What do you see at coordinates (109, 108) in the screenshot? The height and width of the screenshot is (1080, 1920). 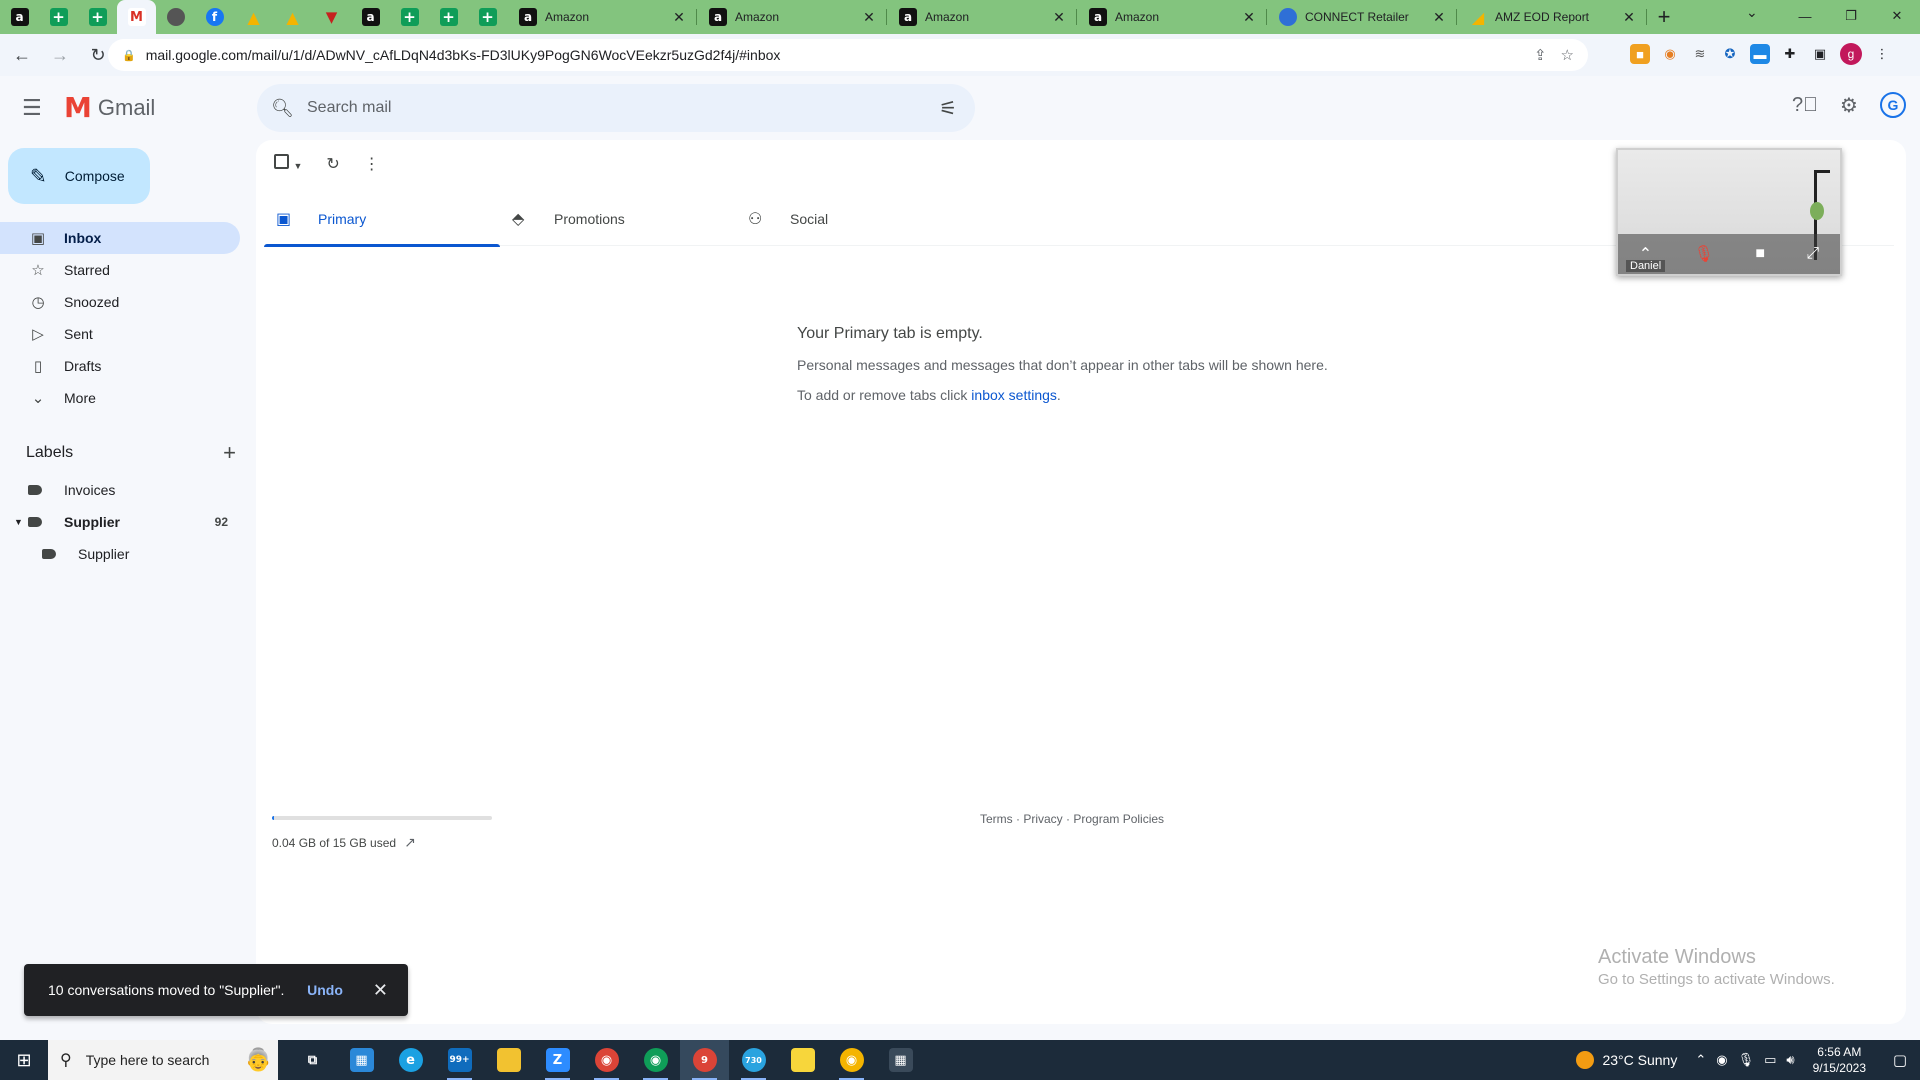 I see `gmail-logo: M Gmail` at bounding box center [109, 108].